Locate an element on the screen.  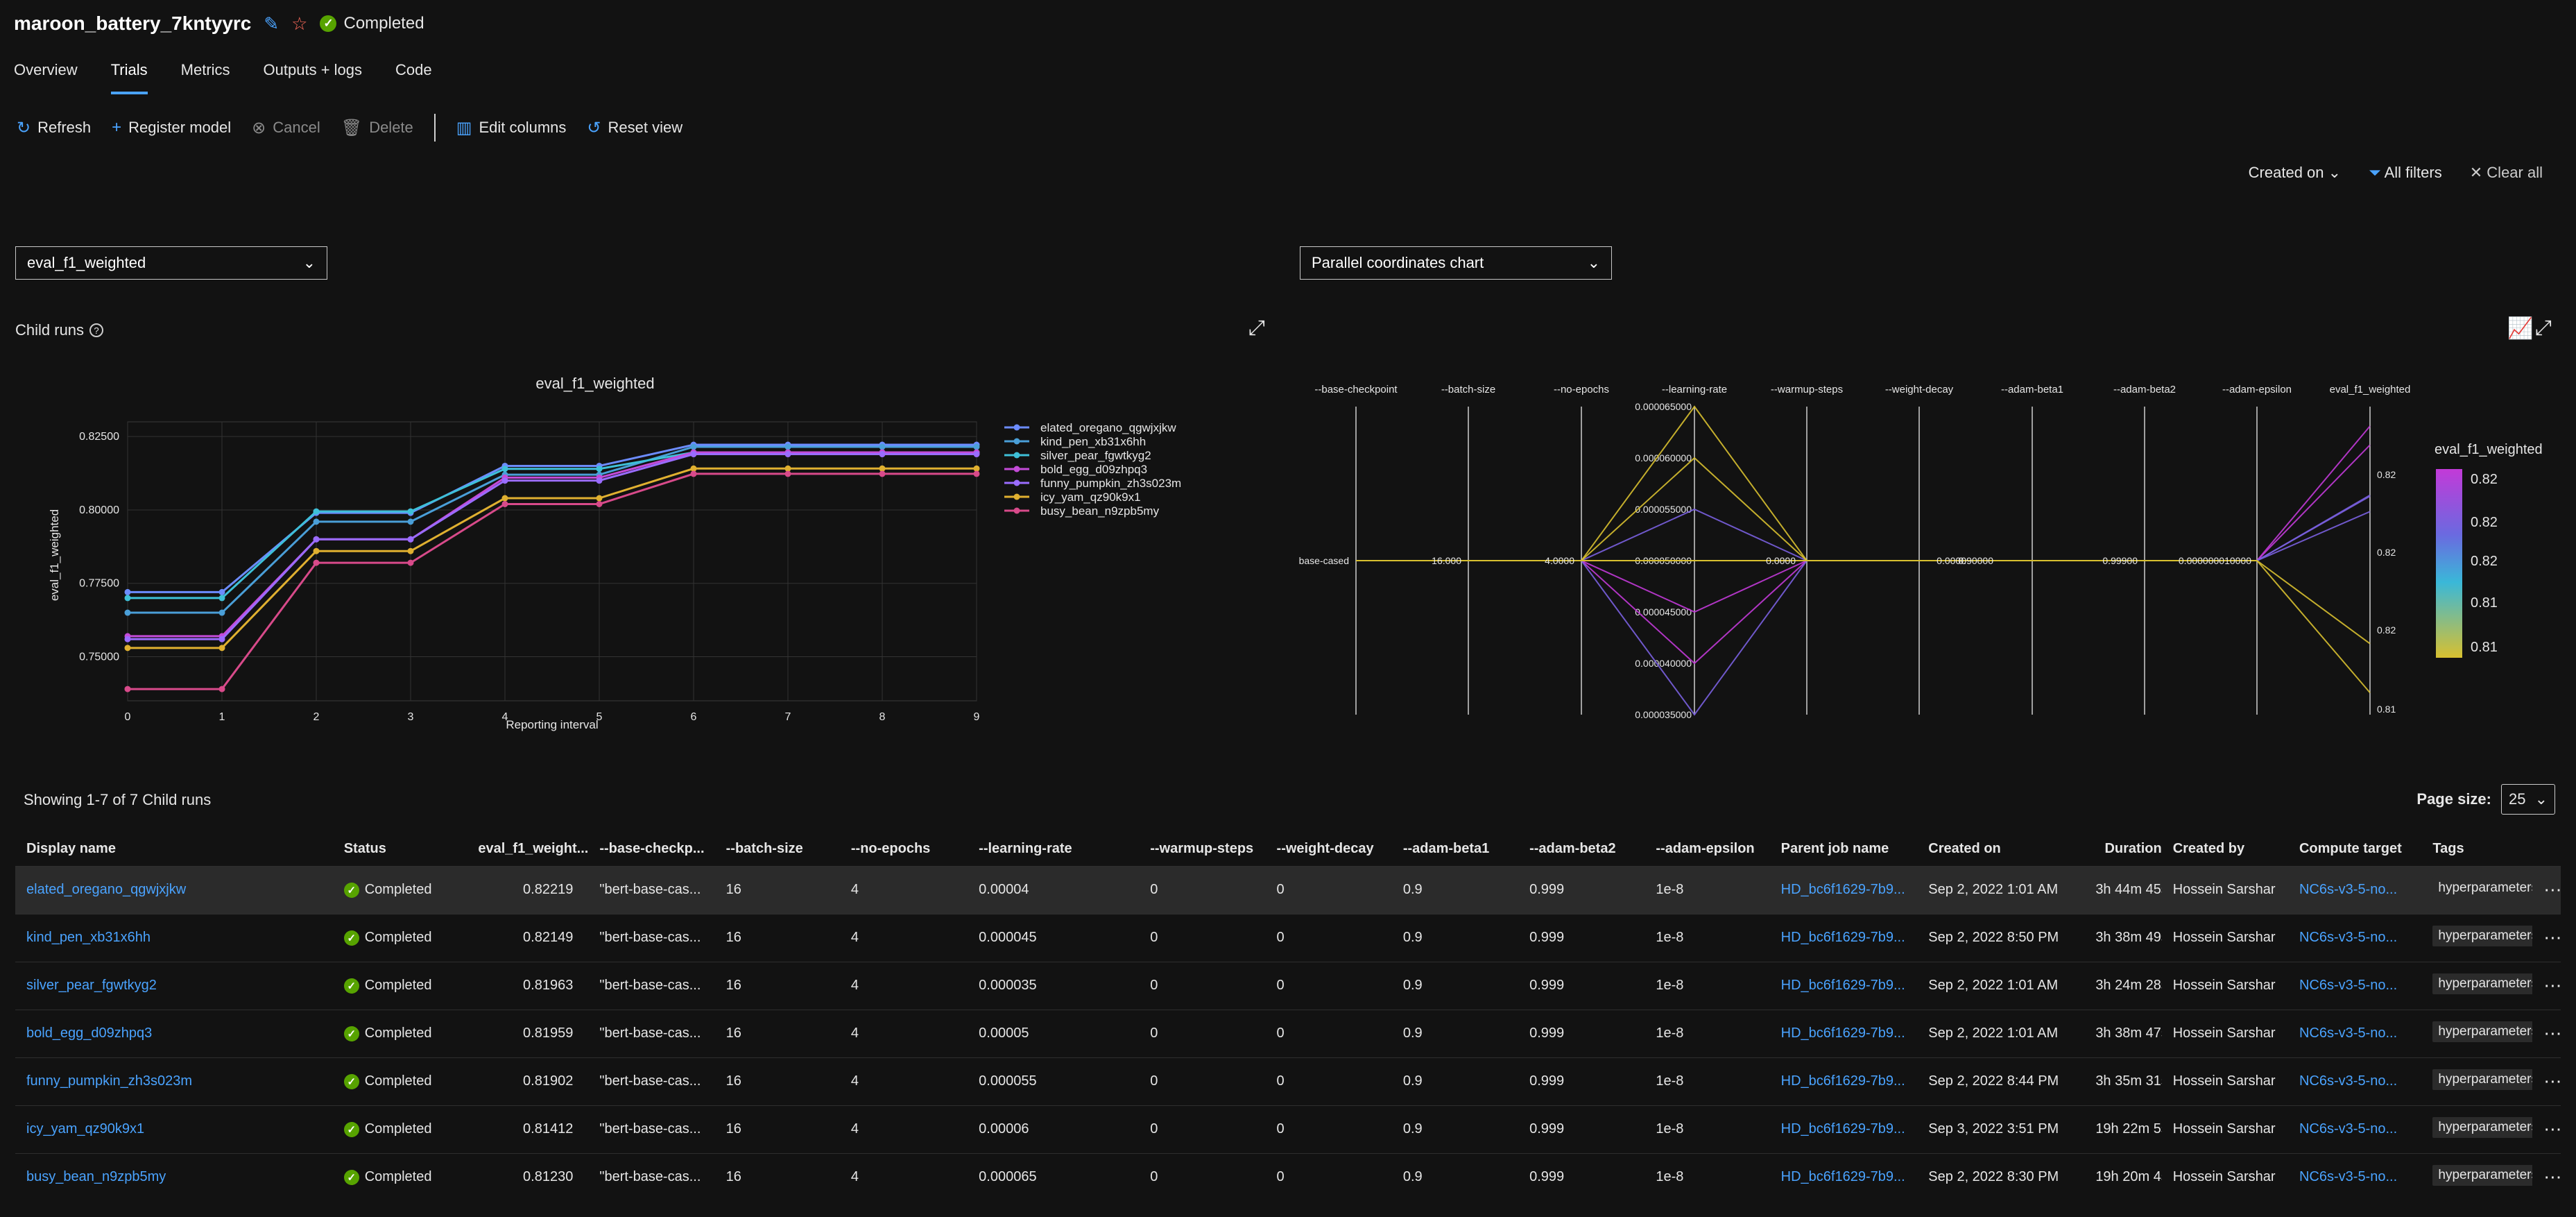
help-icon: ? is located at coordinates (96, 330).